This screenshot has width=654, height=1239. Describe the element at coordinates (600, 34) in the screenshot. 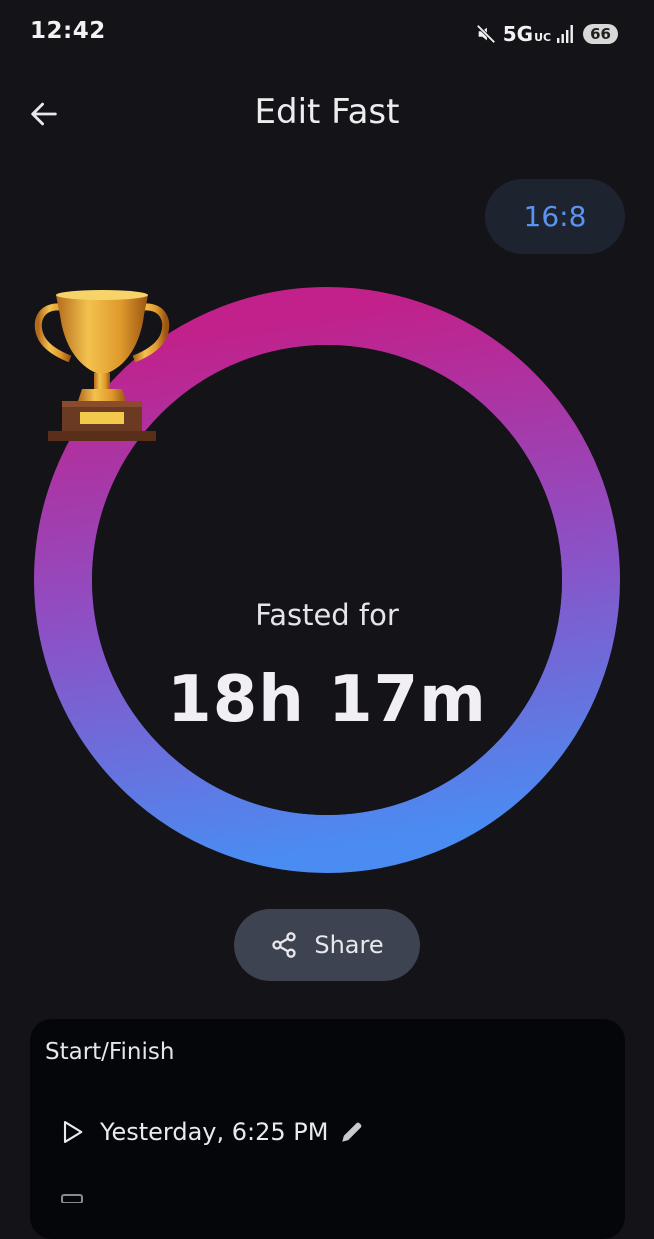

I see `battery-badge: 66` at that location.